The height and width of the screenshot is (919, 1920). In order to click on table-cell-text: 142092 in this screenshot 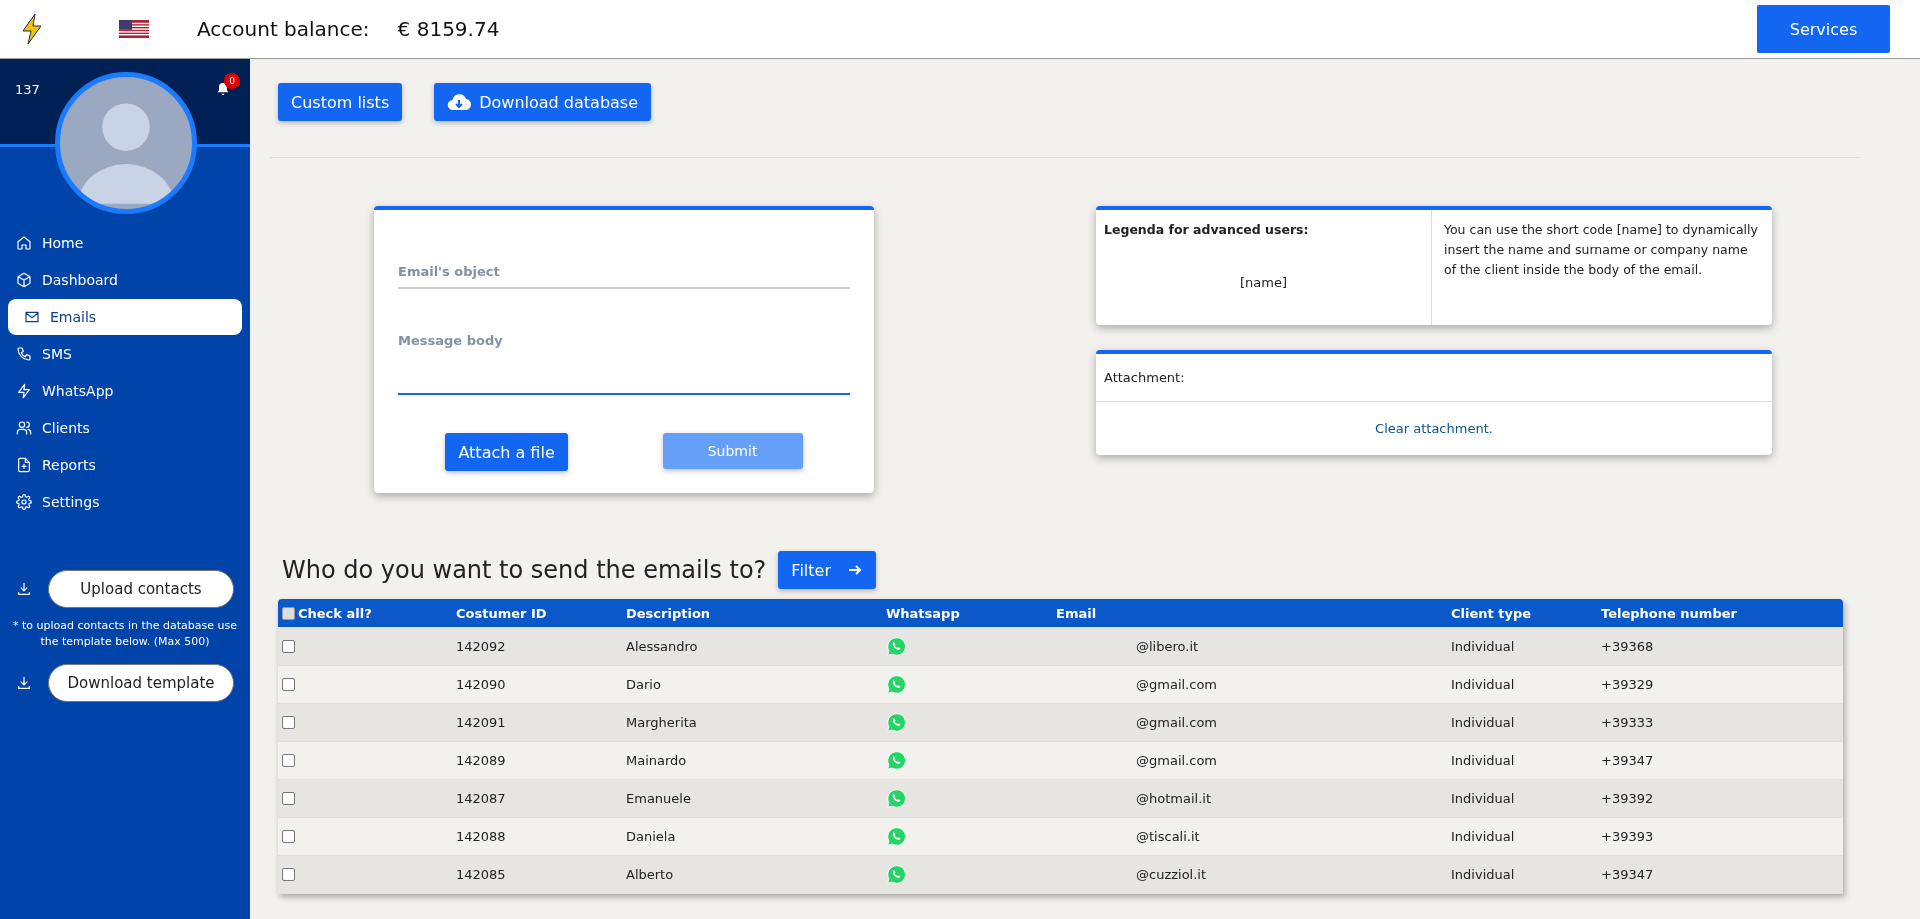, I will do `click(481, 646)`.